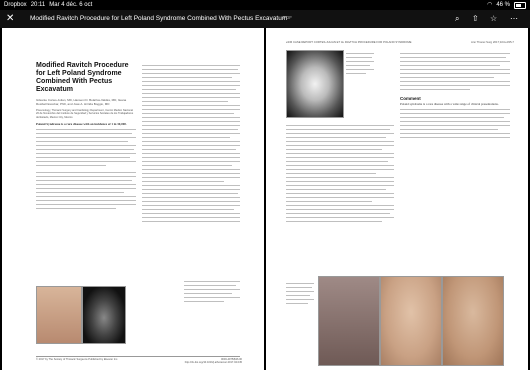 This screenshot has width=530, height=370. What do you see at coordinates (514, 19) in the screenshot?
I see `more-icon: ⋯` at bounding box center [514, 19].